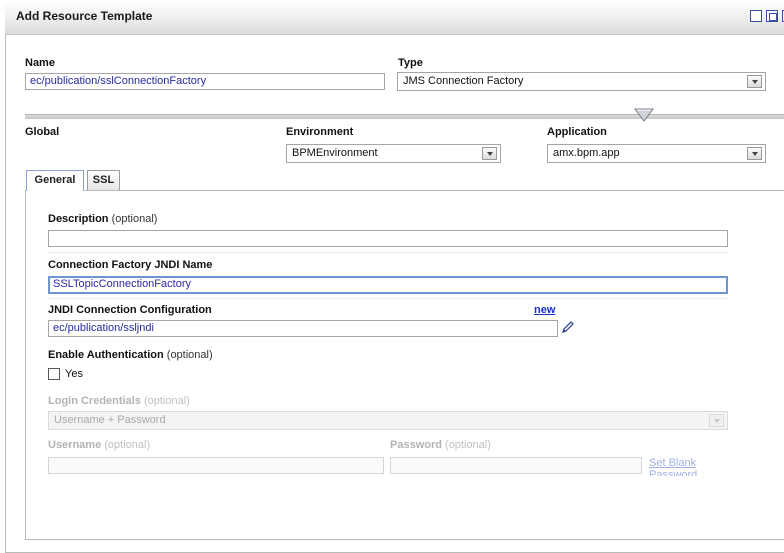  I want to click on application-label: Application, so click(577, 132).